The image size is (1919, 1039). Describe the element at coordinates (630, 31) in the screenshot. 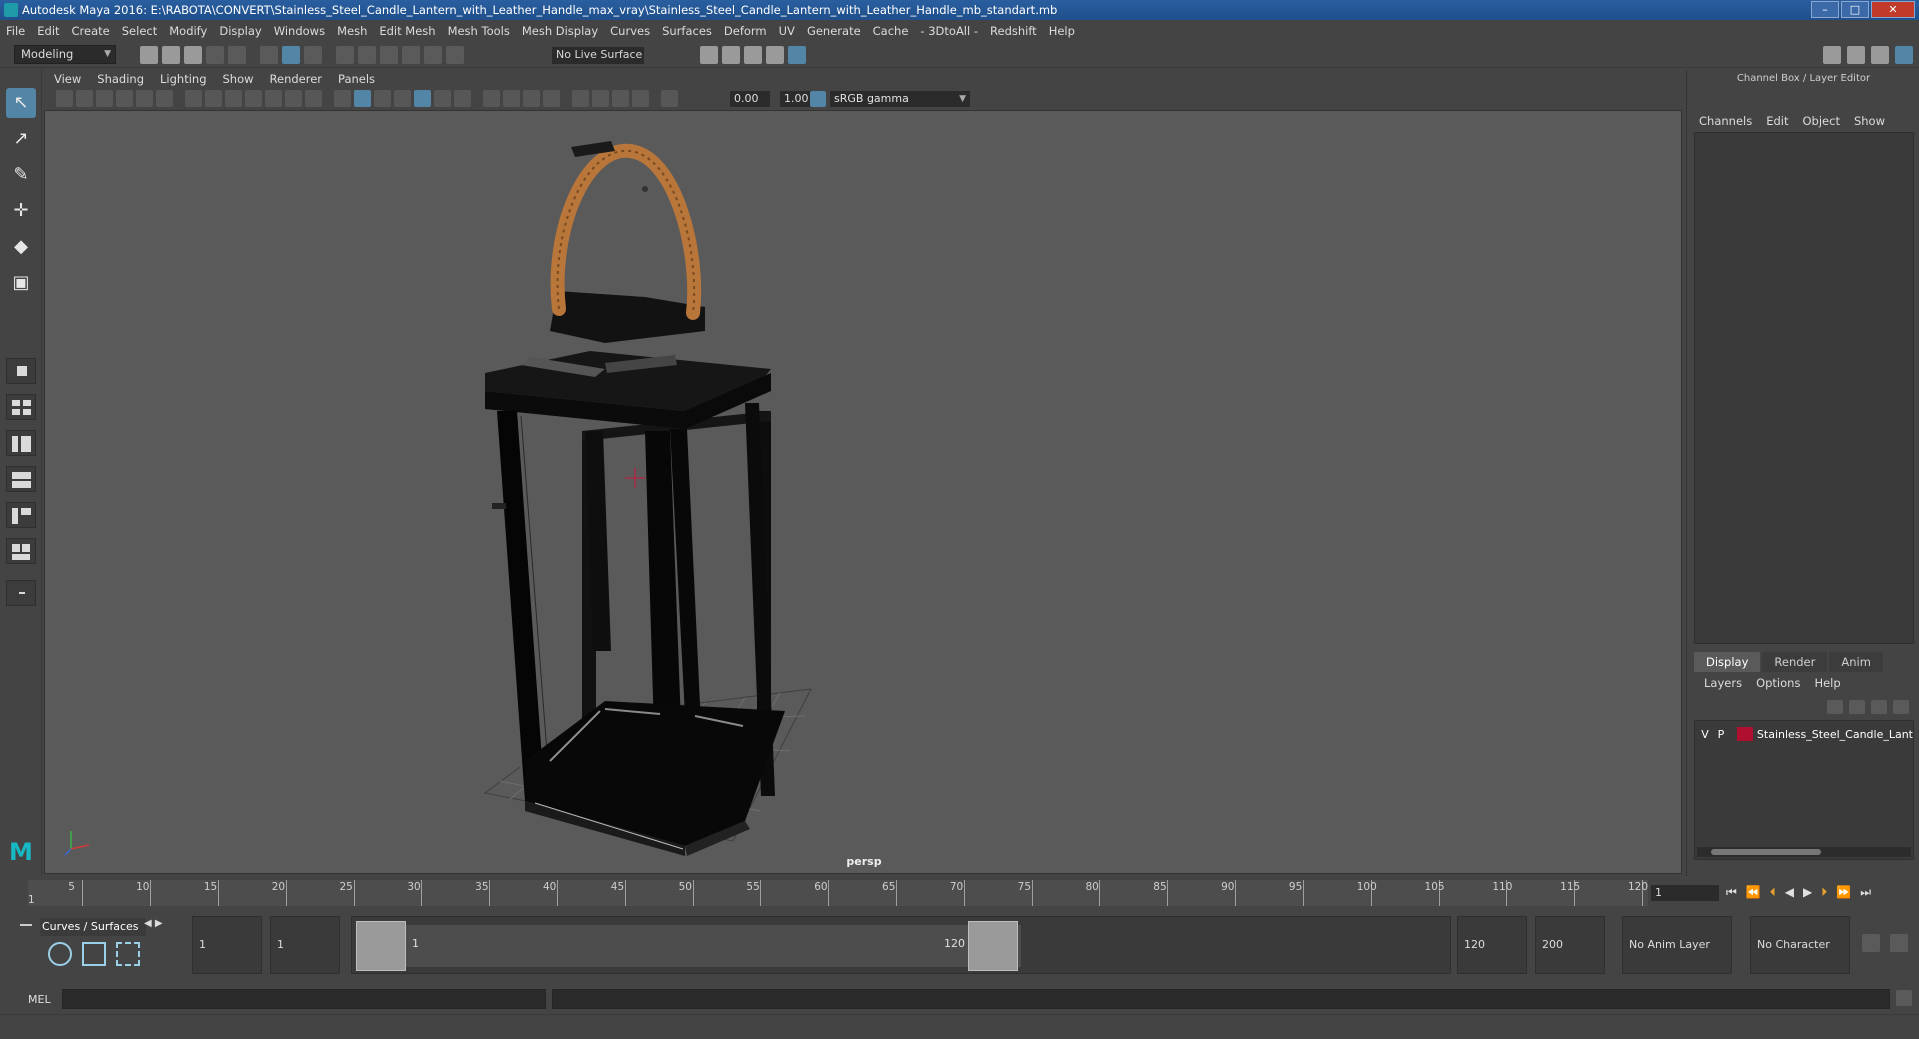

I see `menu-curves: Curves` at that location.